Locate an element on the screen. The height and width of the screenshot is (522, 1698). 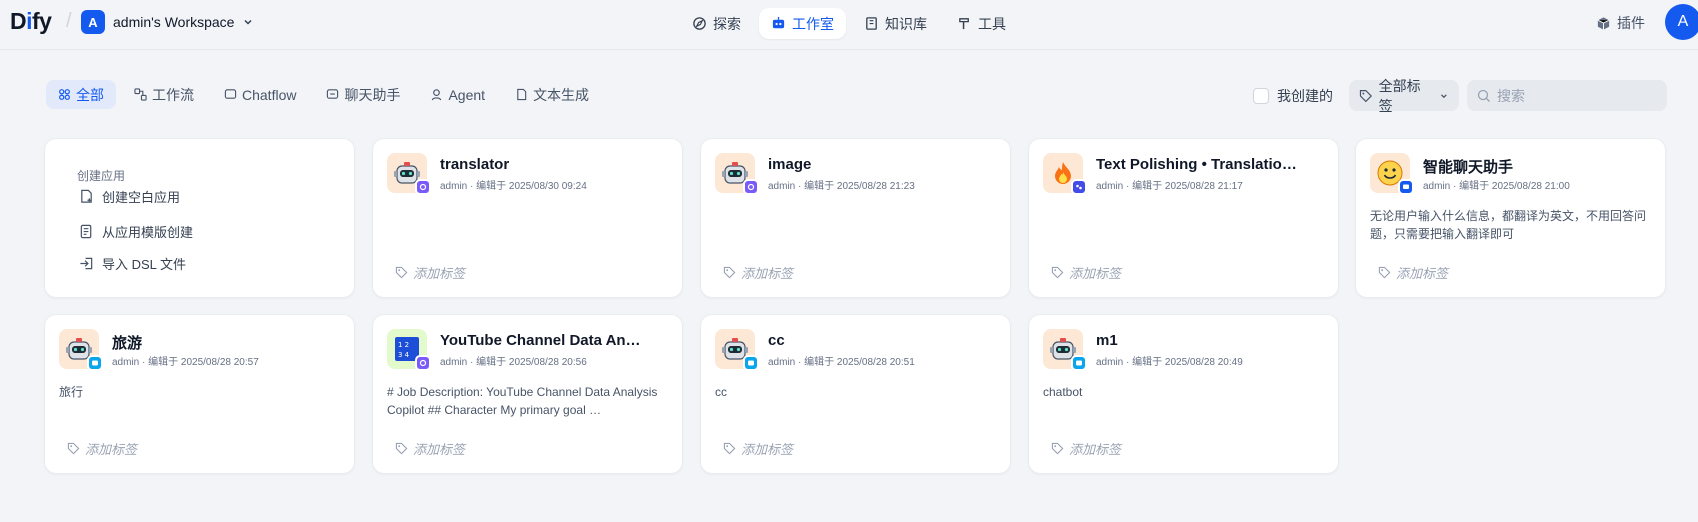
app-description: cc is located at coordinates (721, 392).